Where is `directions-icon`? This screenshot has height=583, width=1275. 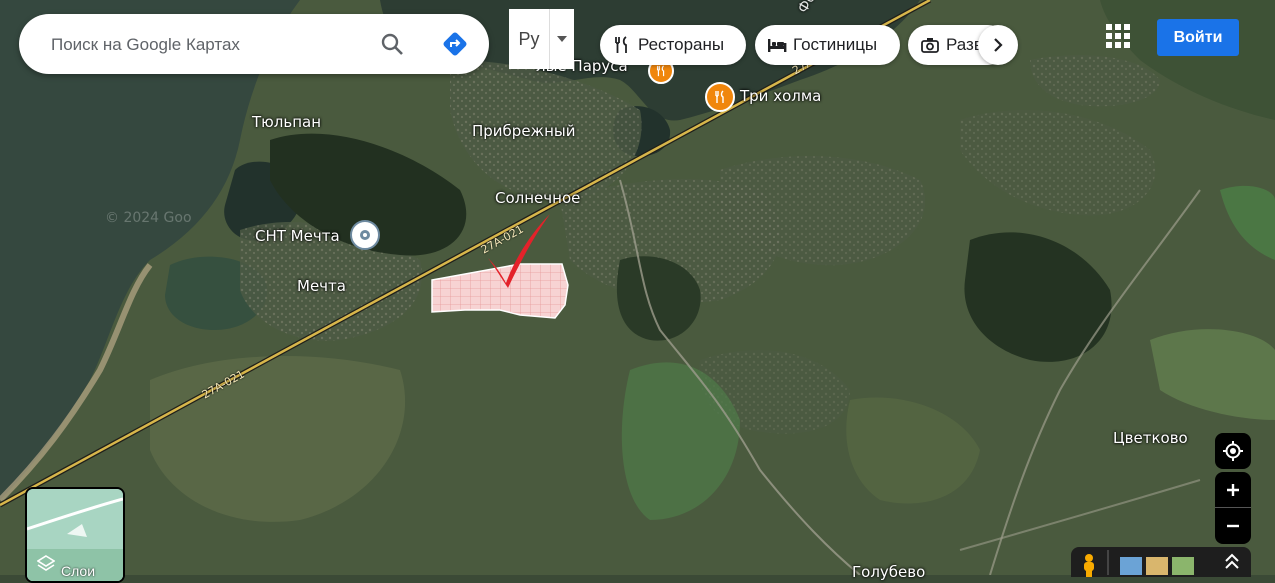 directions-icon is located at coordinates (455, 44).